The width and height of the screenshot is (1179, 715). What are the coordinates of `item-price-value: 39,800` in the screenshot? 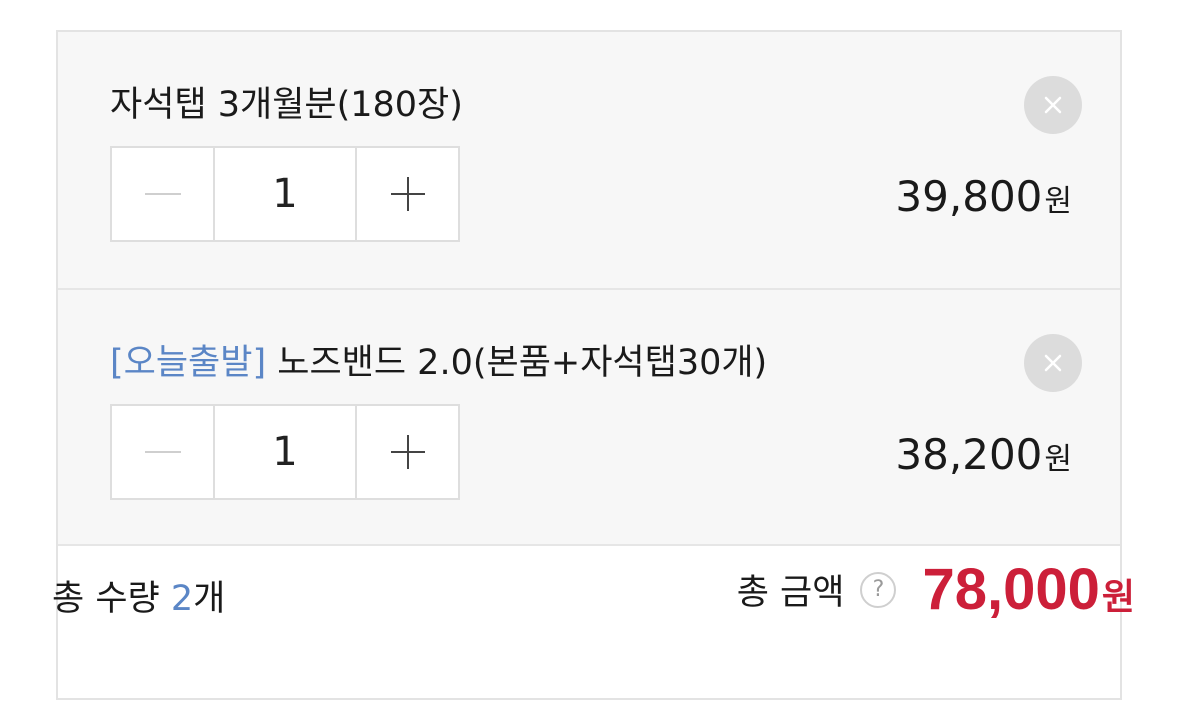 It's located at (969, 196).